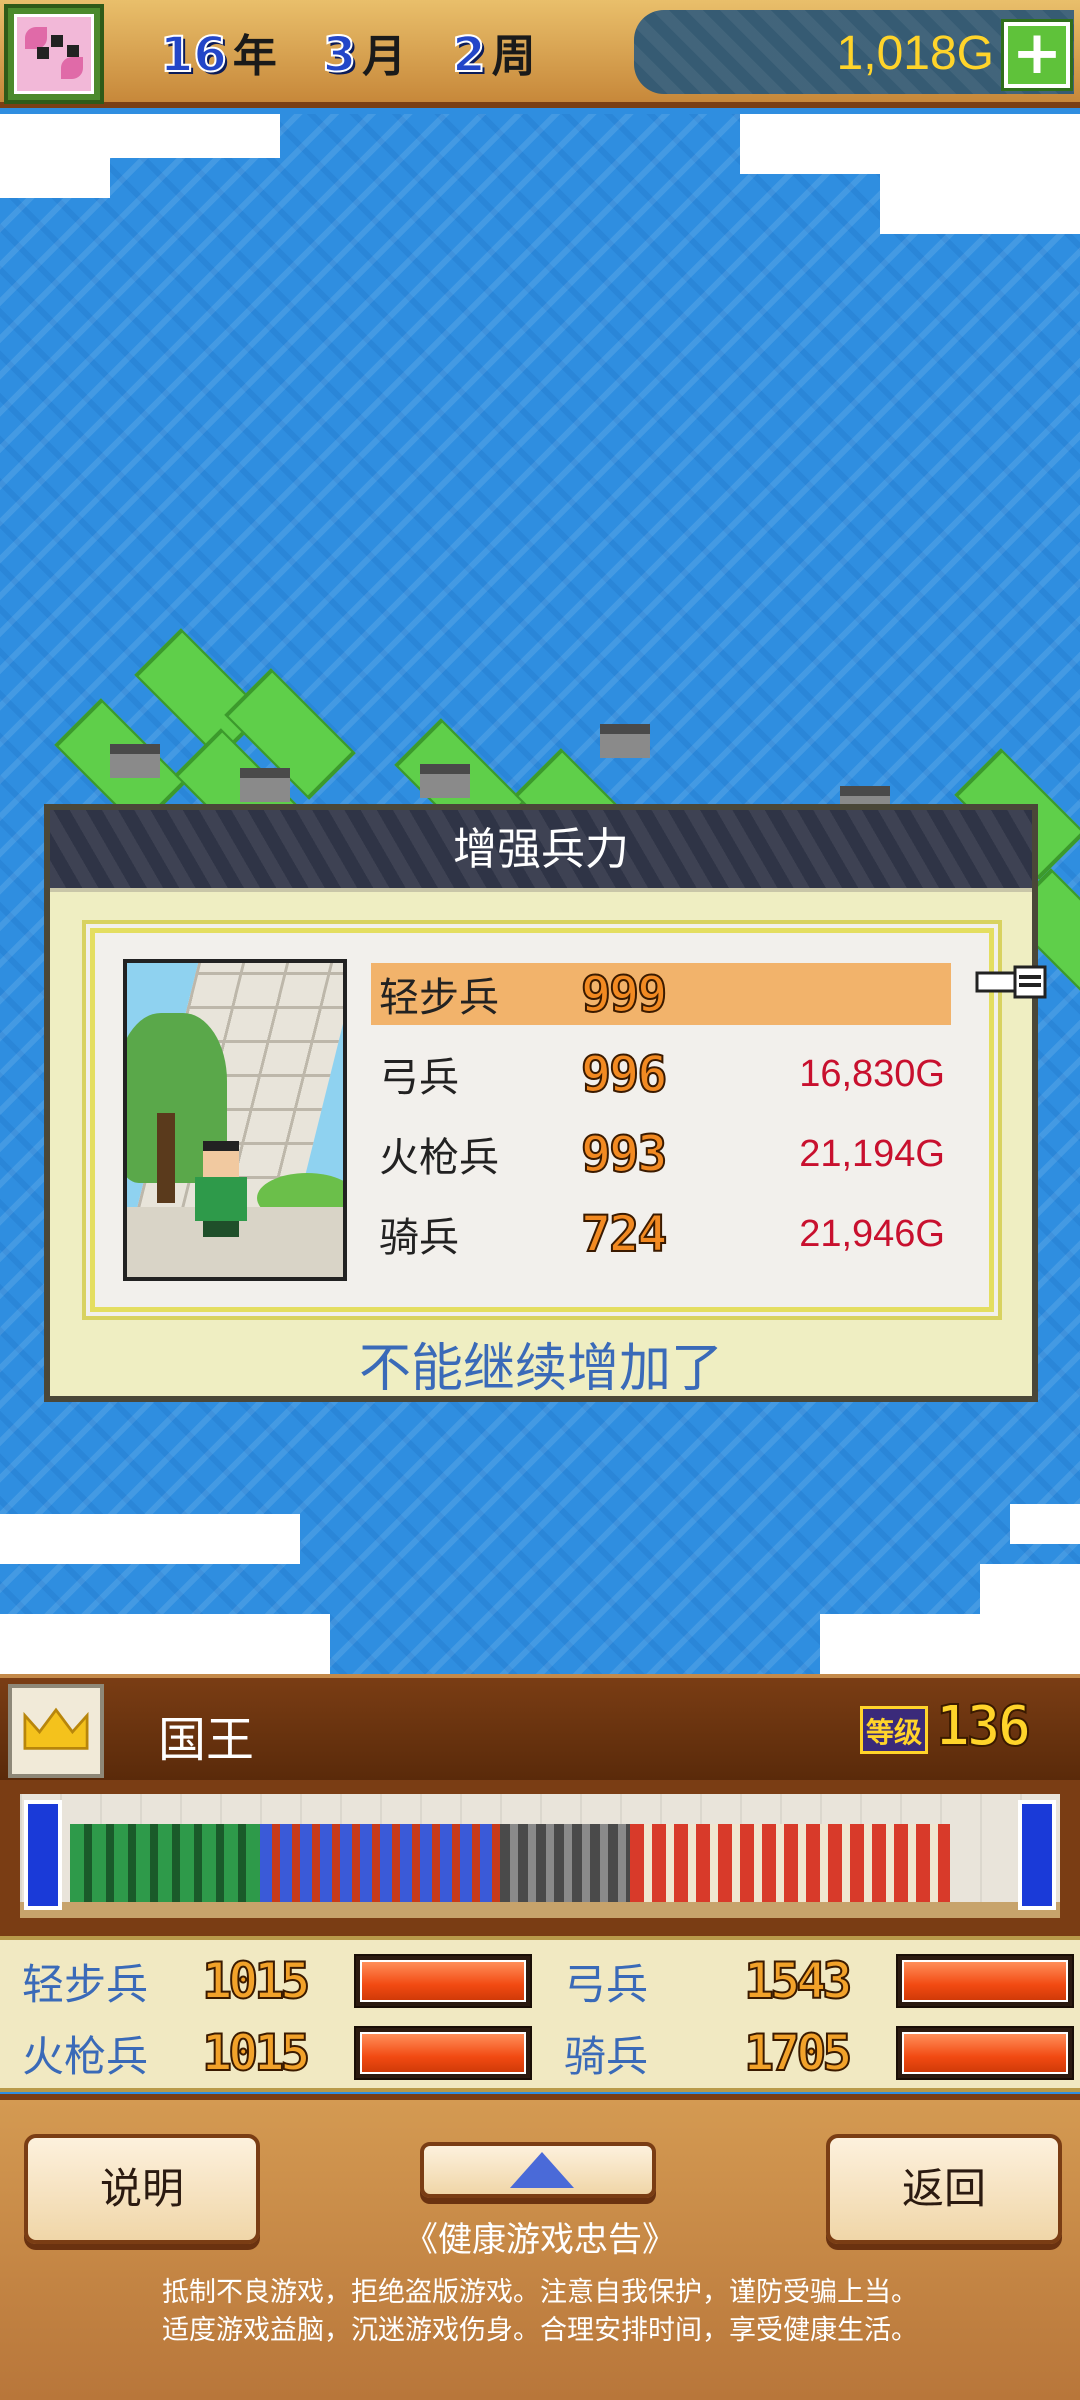 The image size is (1080, 2400). I want to click on expand-up-button, so click(538, 2170).